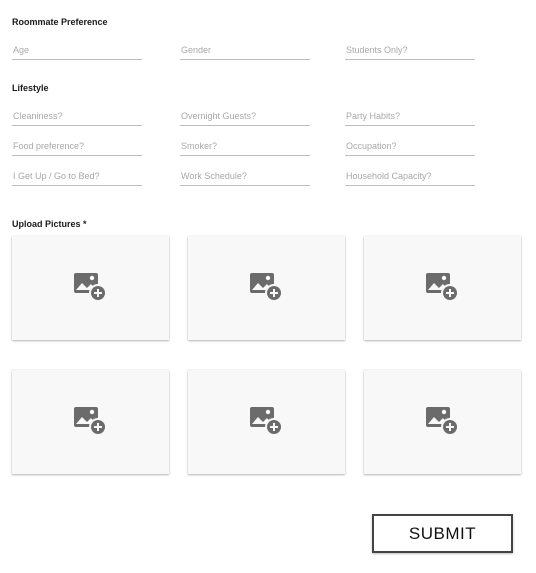  I want to click on gender-input, so click(245, 51).